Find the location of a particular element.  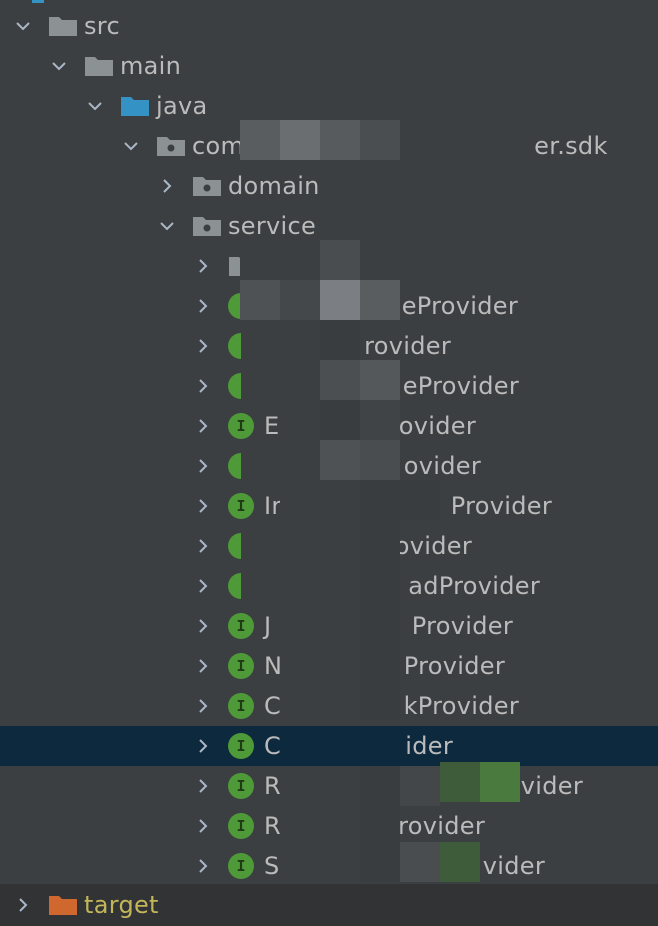

tree-node-label: java is located at coordinates (182, 106).